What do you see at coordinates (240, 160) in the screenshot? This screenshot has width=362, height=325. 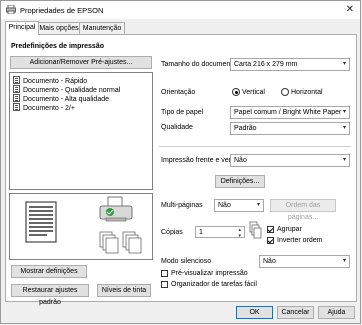 I see `duplex-value: Não` at bounding box center [240, 160].